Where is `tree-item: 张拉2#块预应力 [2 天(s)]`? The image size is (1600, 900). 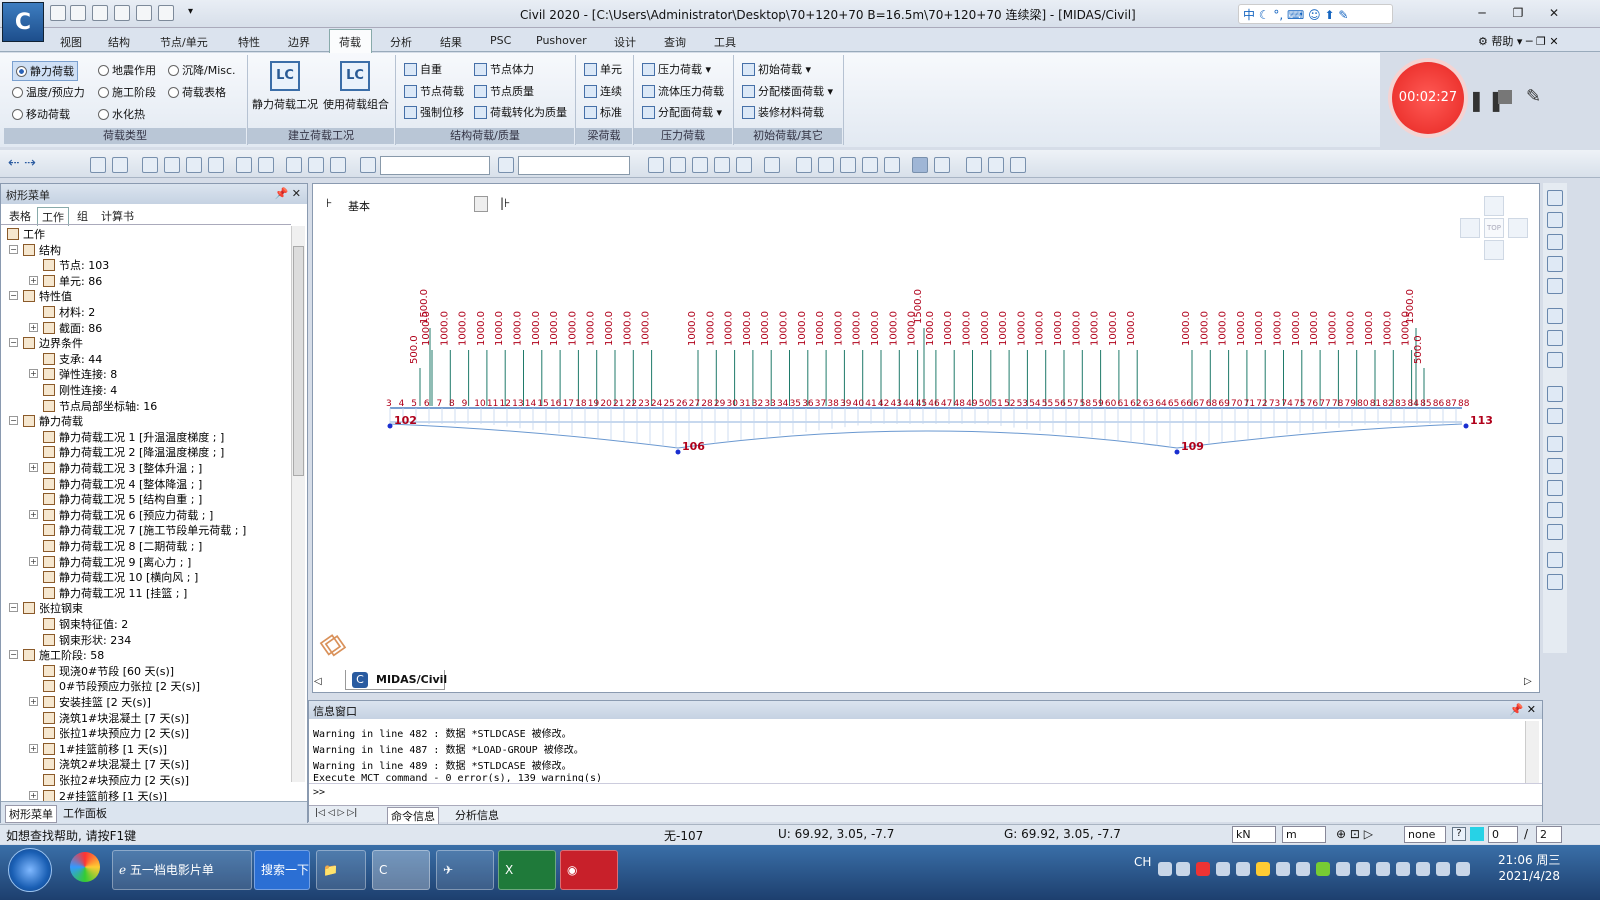 tree-item: 张拉2#块预应力 [2 天(s)] is located at coordinates (116, 780).